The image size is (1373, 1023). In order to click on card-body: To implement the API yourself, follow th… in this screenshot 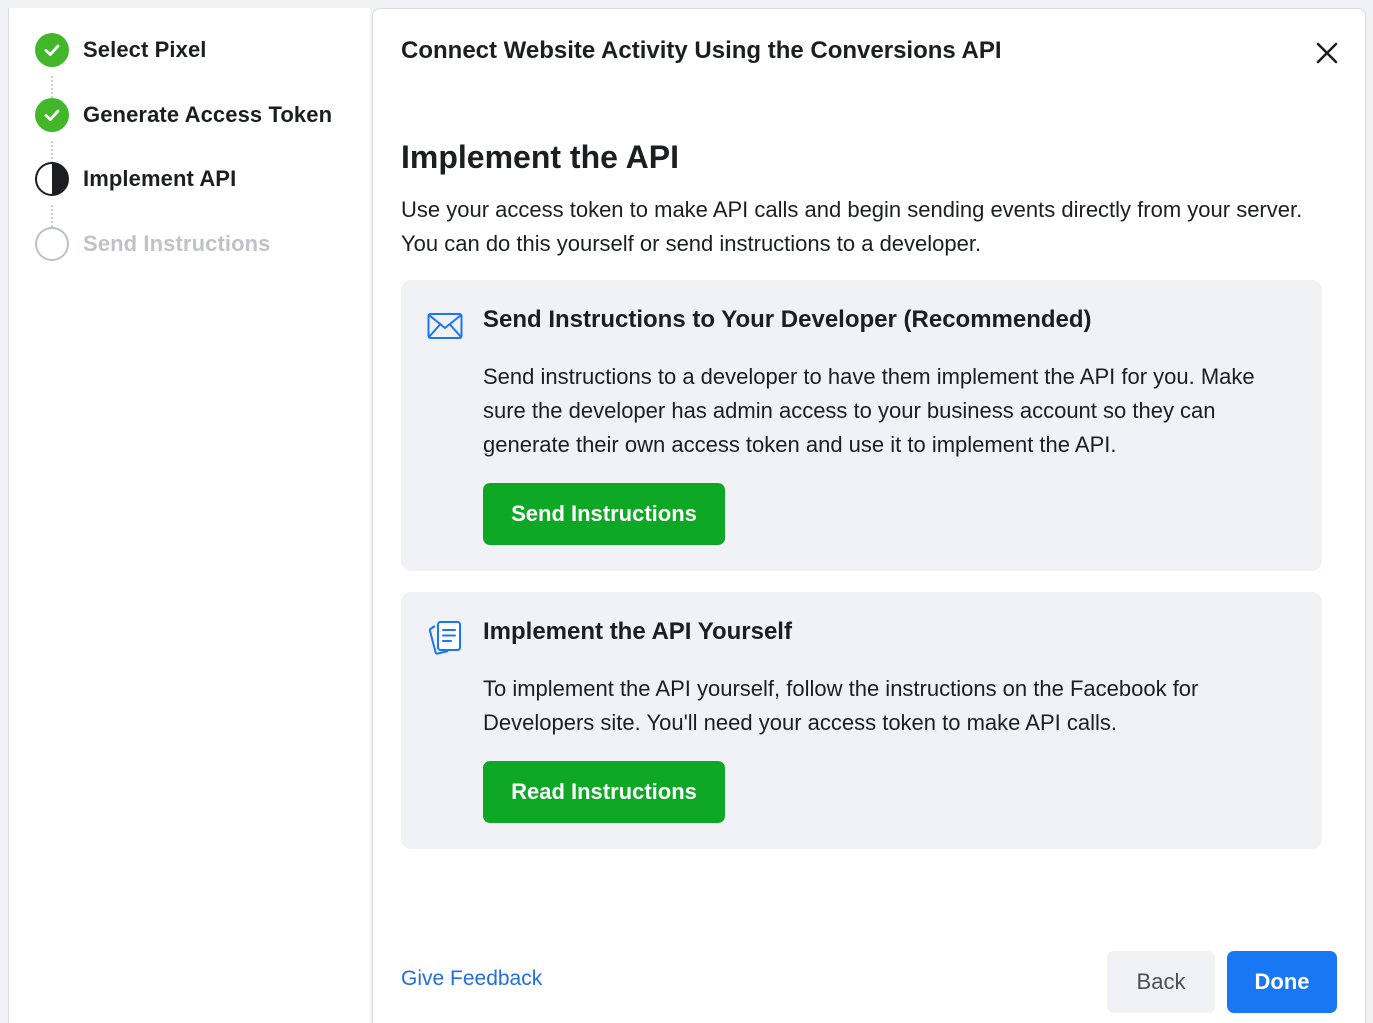, I will do `click(841, 705)`.